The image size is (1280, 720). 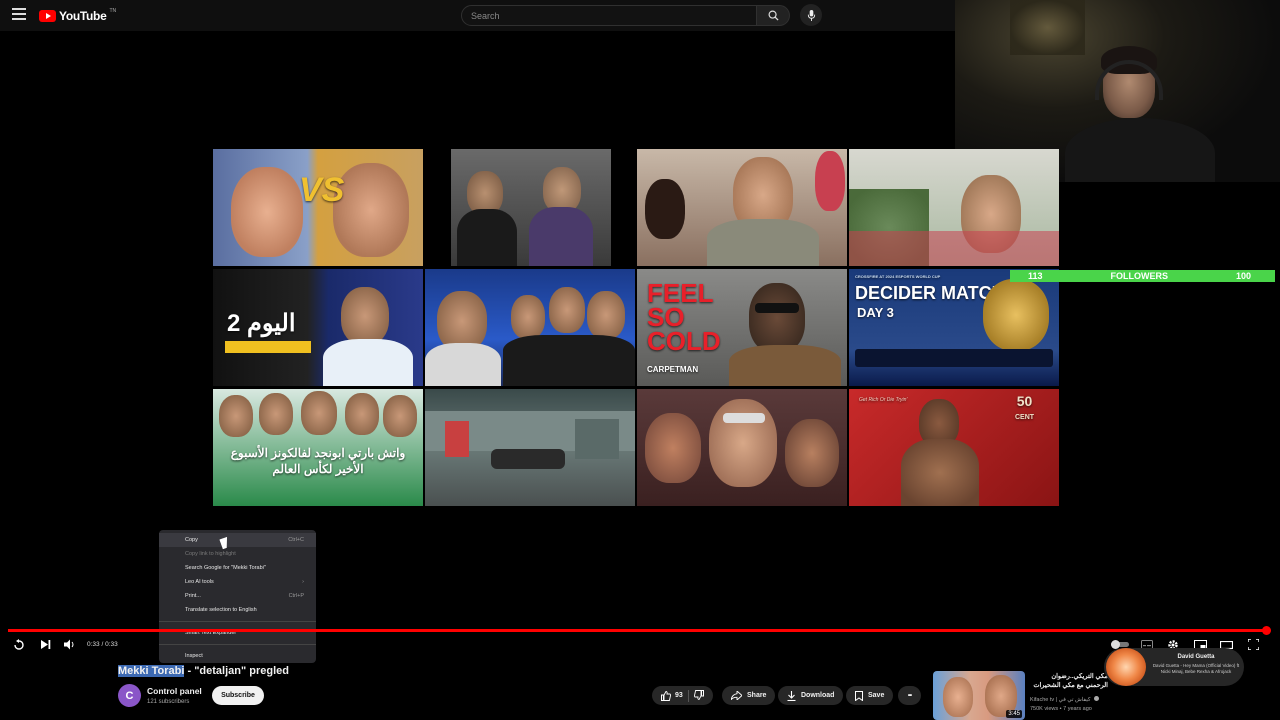 I want to click on channel-name: Control panel, so click(x=174, y=691).